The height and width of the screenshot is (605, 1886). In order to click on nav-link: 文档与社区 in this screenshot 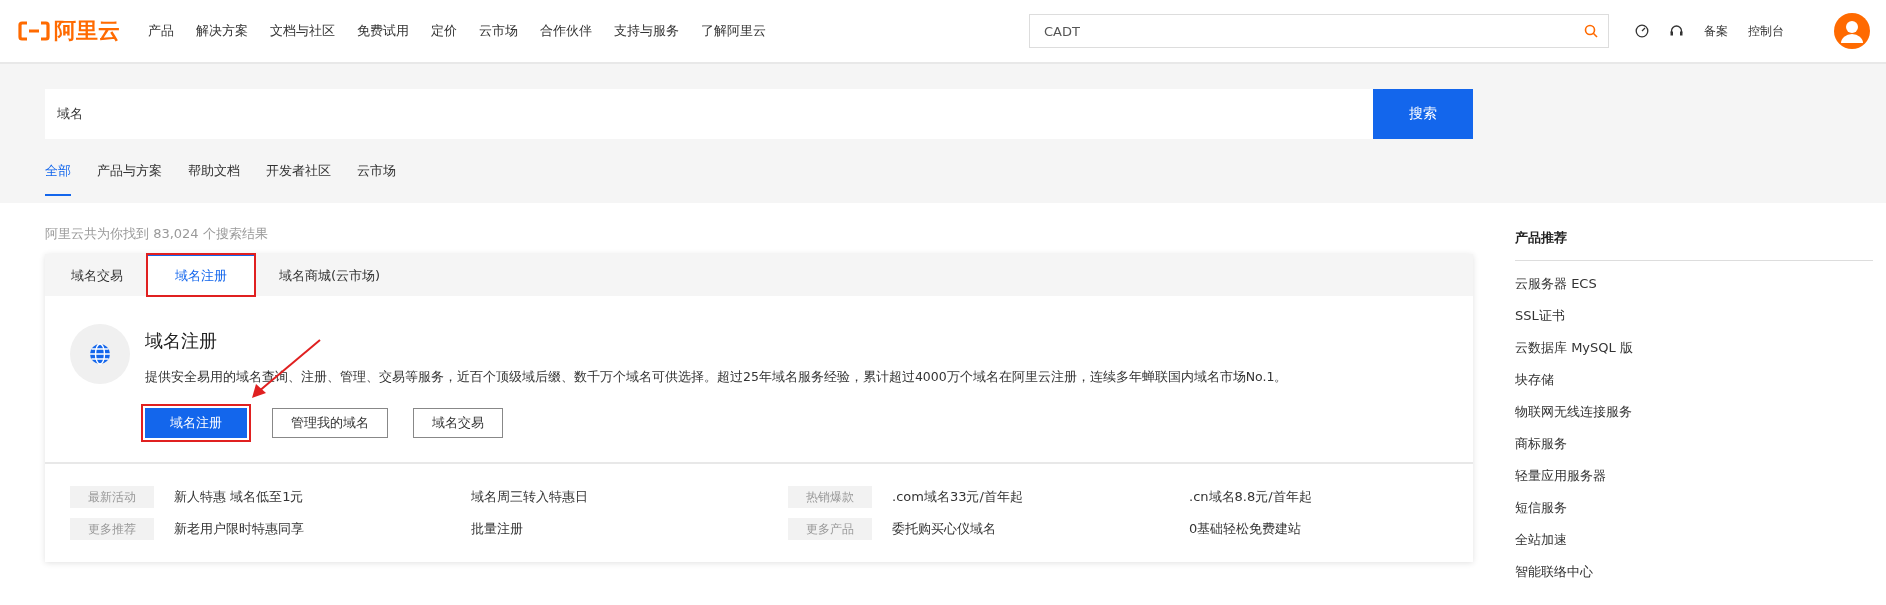, I will do `click(302, 31)`.